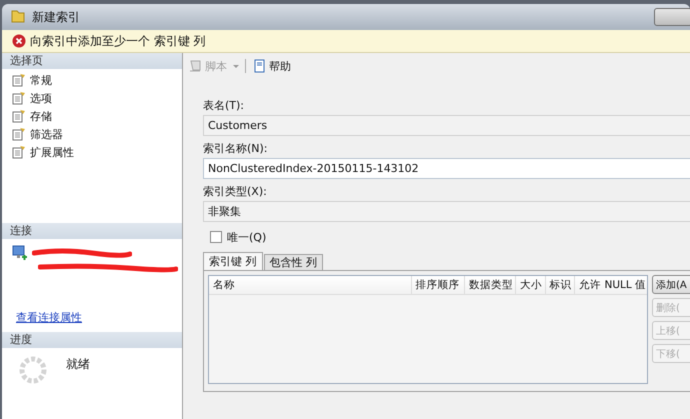  What do you see at coordinates (260, 66) in the screenshot?
I see `help-document-icon` at bounding box center [260, 66].